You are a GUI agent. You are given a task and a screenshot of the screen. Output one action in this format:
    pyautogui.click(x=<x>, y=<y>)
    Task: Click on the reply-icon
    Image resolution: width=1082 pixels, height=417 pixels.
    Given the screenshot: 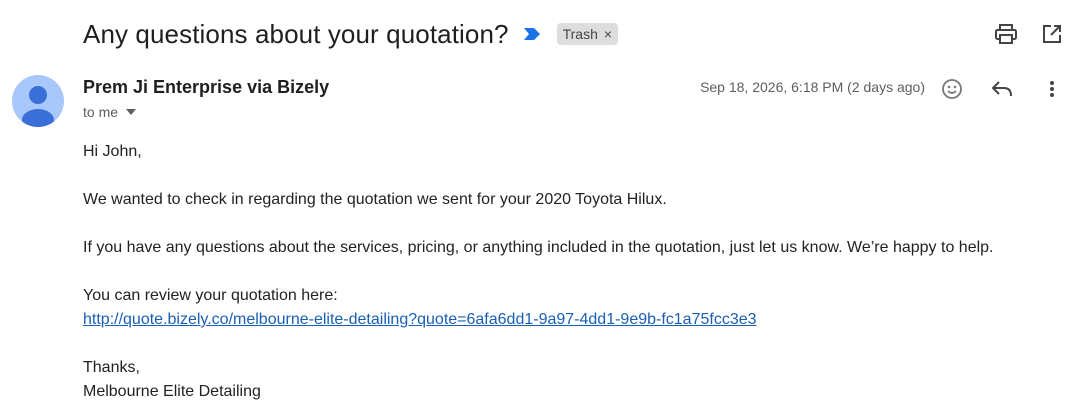 What is the action you would take?
    pyautogui.click(x=1002, y=89)
    